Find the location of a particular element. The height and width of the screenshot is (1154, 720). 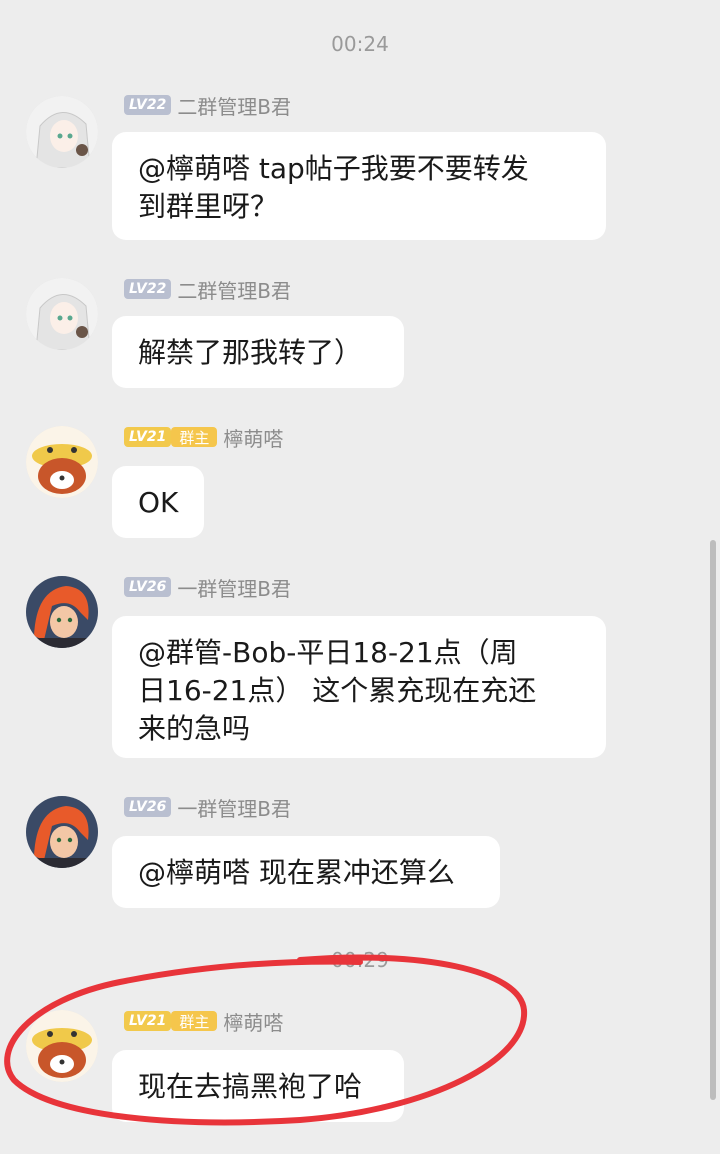

message-bubble: @檸萌嗒 现在累冲还算么 is located at coordinates (306, 872).